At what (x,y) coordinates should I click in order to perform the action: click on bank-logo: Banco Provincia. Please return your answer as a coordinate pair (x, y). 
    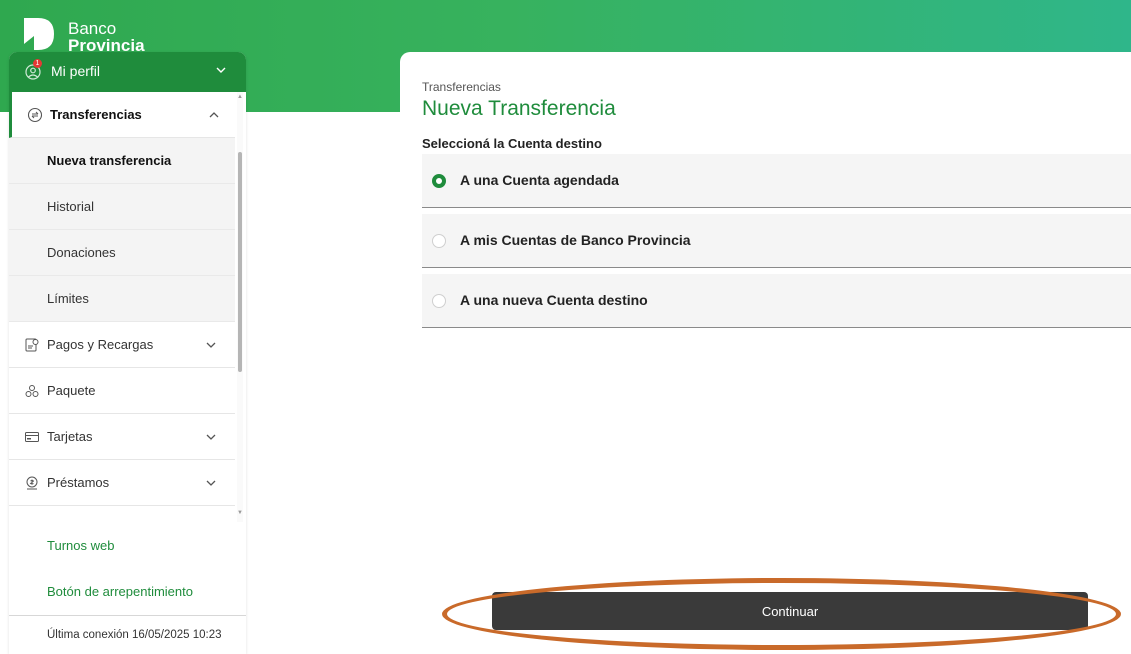
    Looking at the image, I should click on (105, 34).